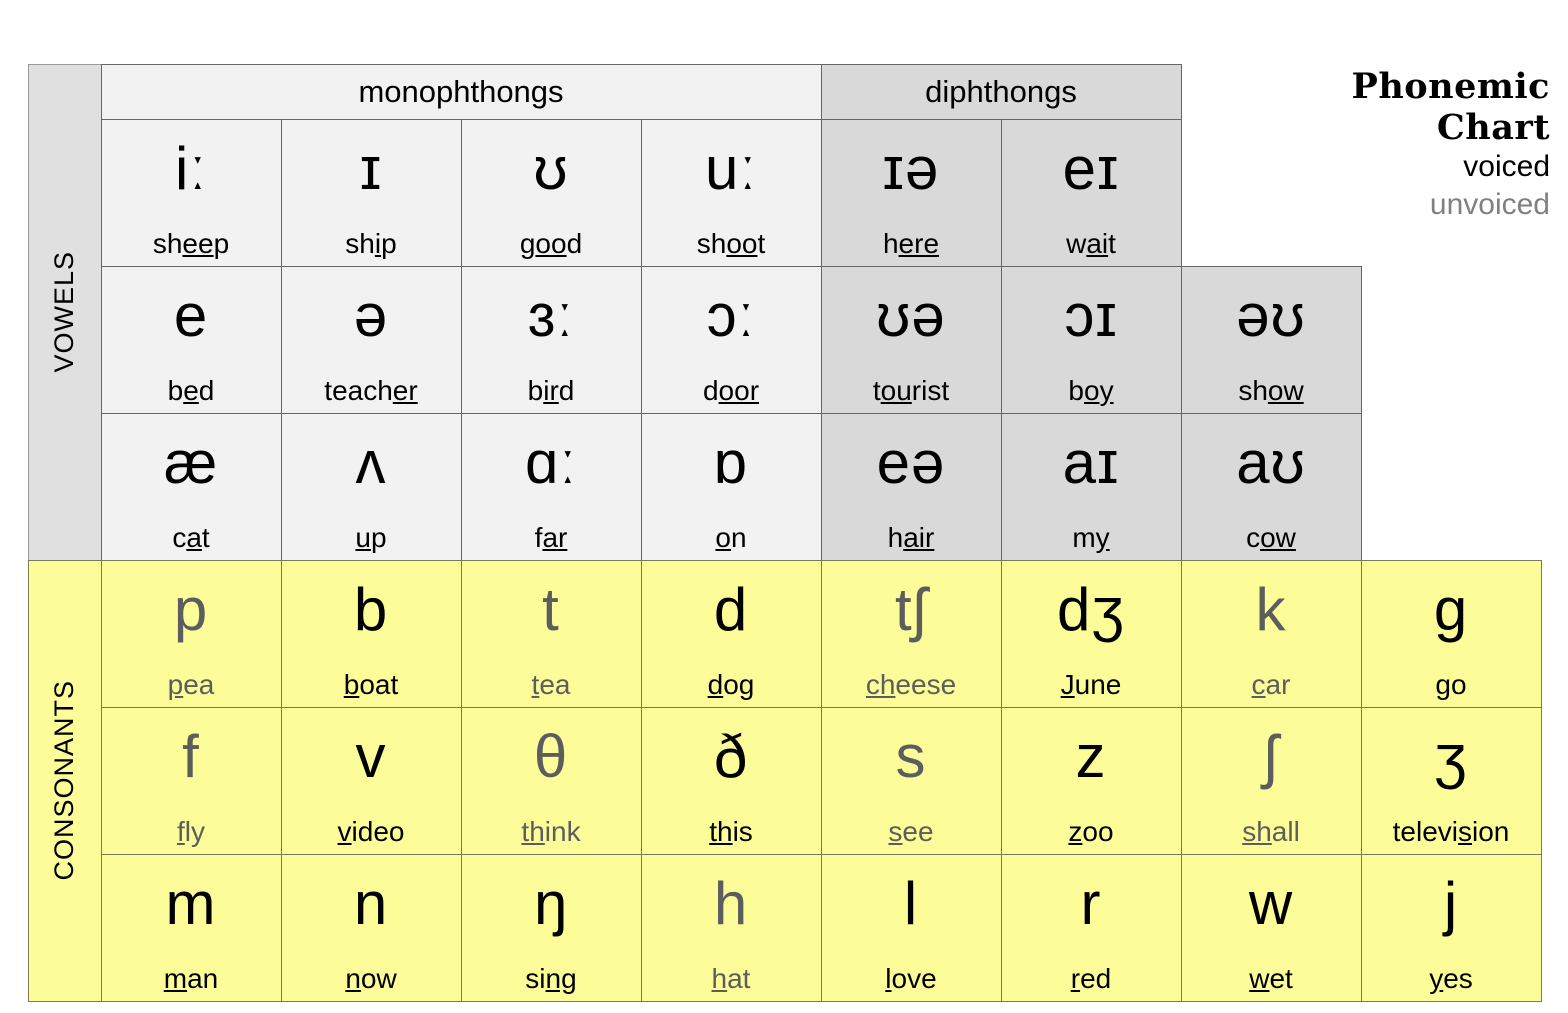 The image size is (1568, 1013). Describe the element at coordinates (371, 170) in the screenshot. I see `phoneme-cell-ɪ: ɪ` at that location.